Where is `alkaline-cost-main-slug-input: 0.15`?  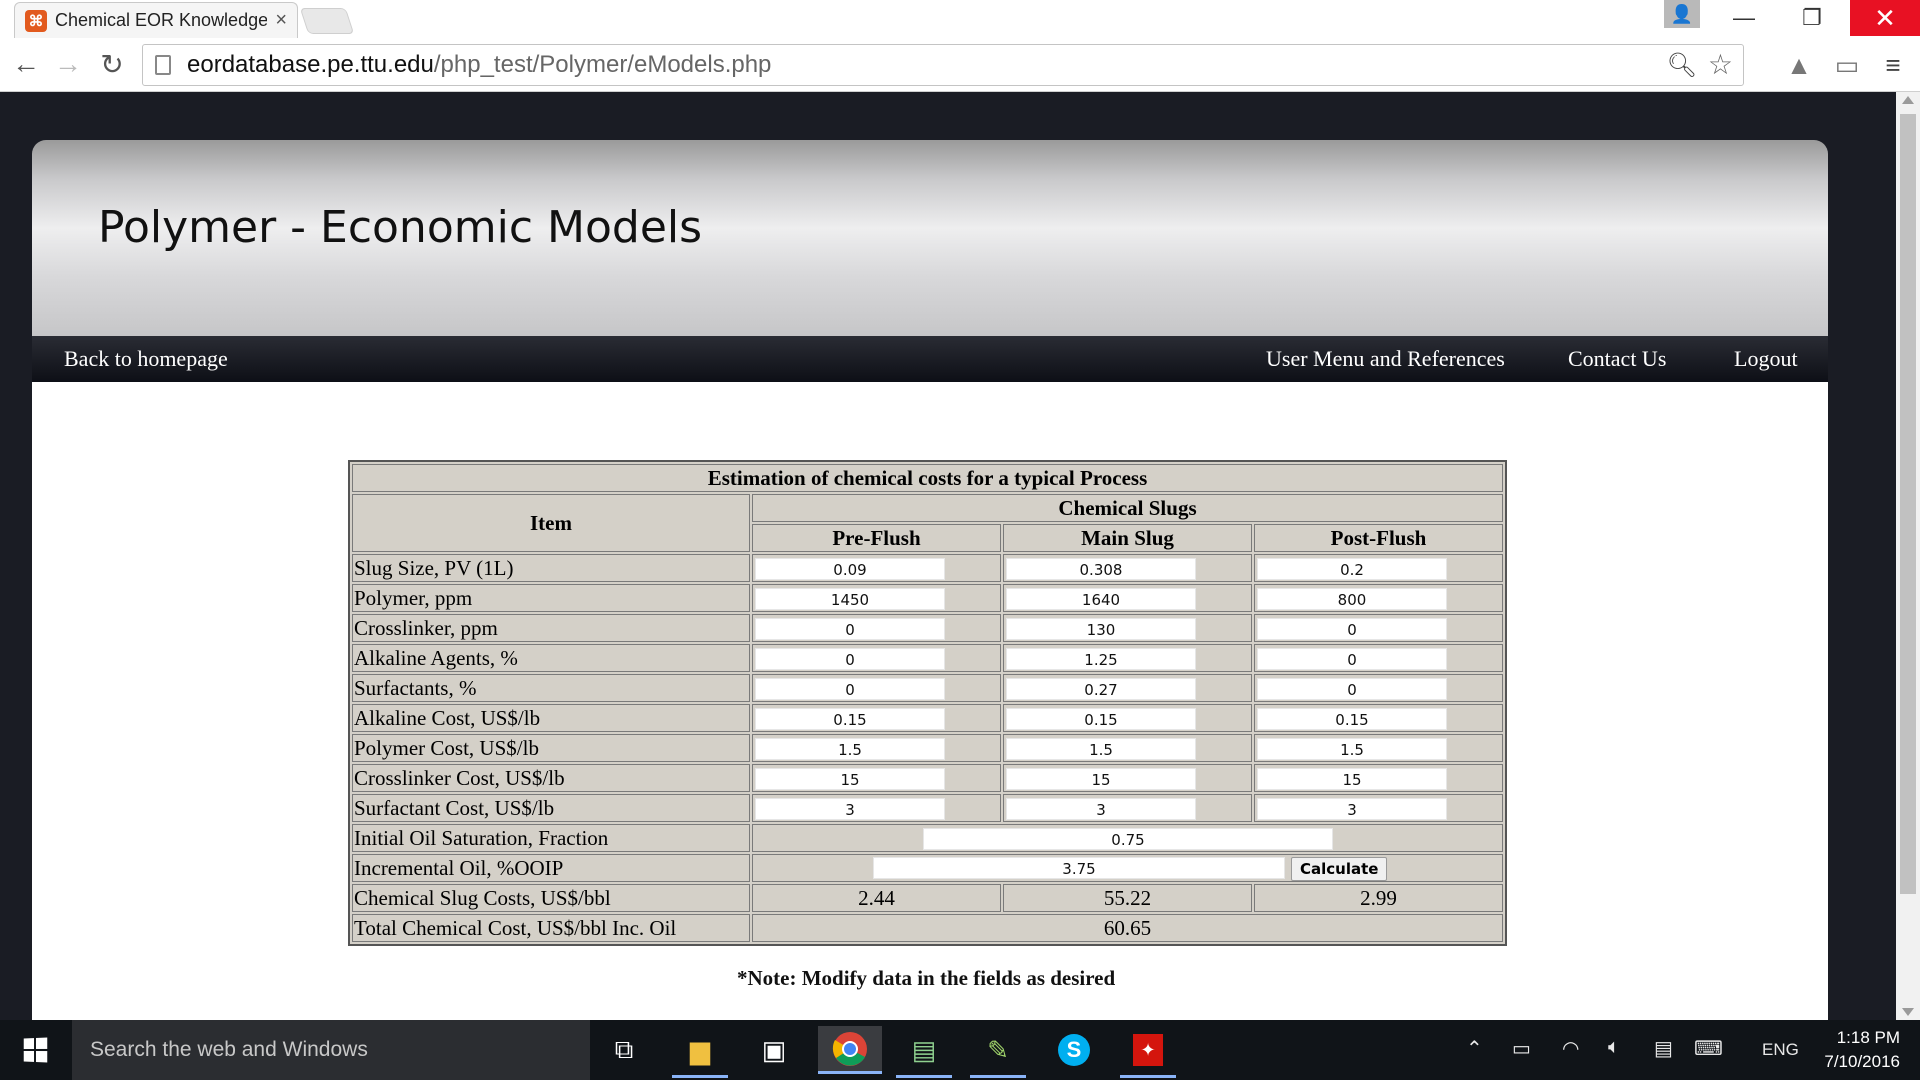 alkaline-cost-main-slug-input: 0.15 is located at coordinates (1101, 718).